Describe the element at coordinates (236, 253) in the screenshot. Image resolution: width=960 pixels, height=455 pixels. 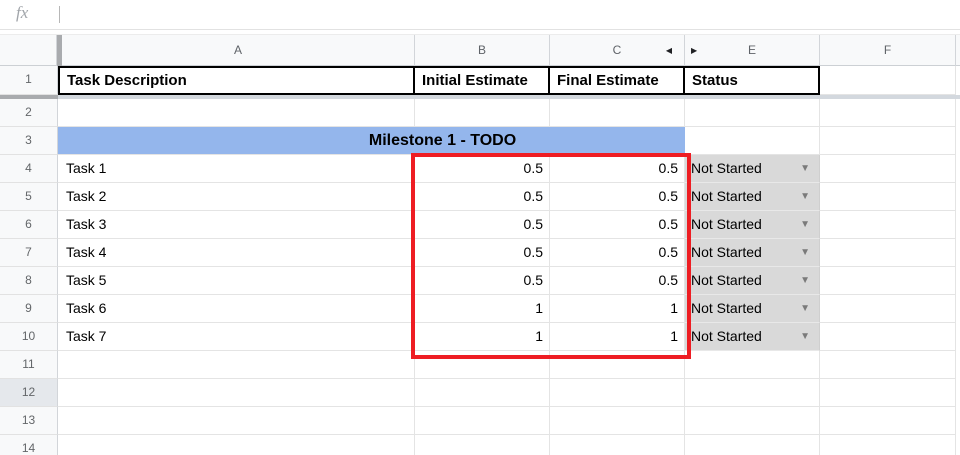
I see `cell-task-name: Task 4` at that location.